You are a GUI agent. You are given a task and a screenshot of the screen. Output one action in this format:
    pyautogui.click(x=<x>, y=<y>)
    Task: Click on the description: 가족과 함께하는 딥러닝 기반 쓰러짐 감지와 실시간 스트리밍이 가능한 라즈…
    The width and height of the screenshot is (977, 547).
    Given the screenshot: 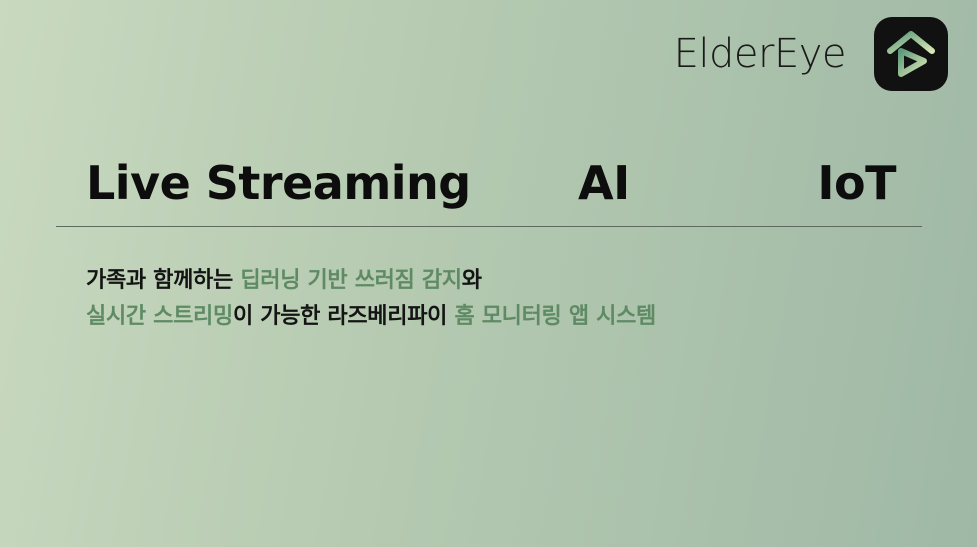 What is the action you would take?
    pyautogui.click(x=371, y=299)
    